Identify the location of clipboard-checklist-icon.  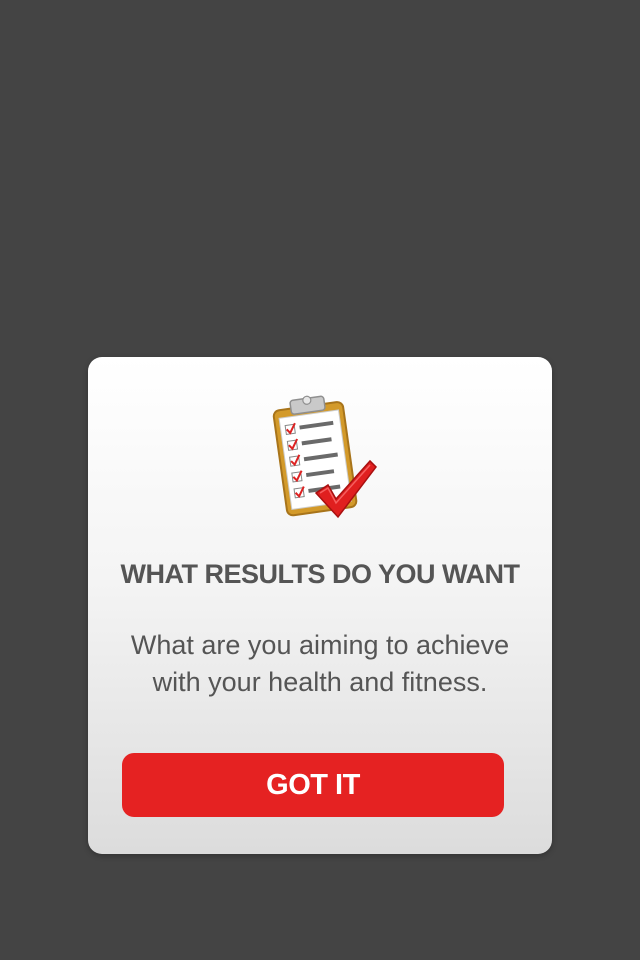
(325, 458).